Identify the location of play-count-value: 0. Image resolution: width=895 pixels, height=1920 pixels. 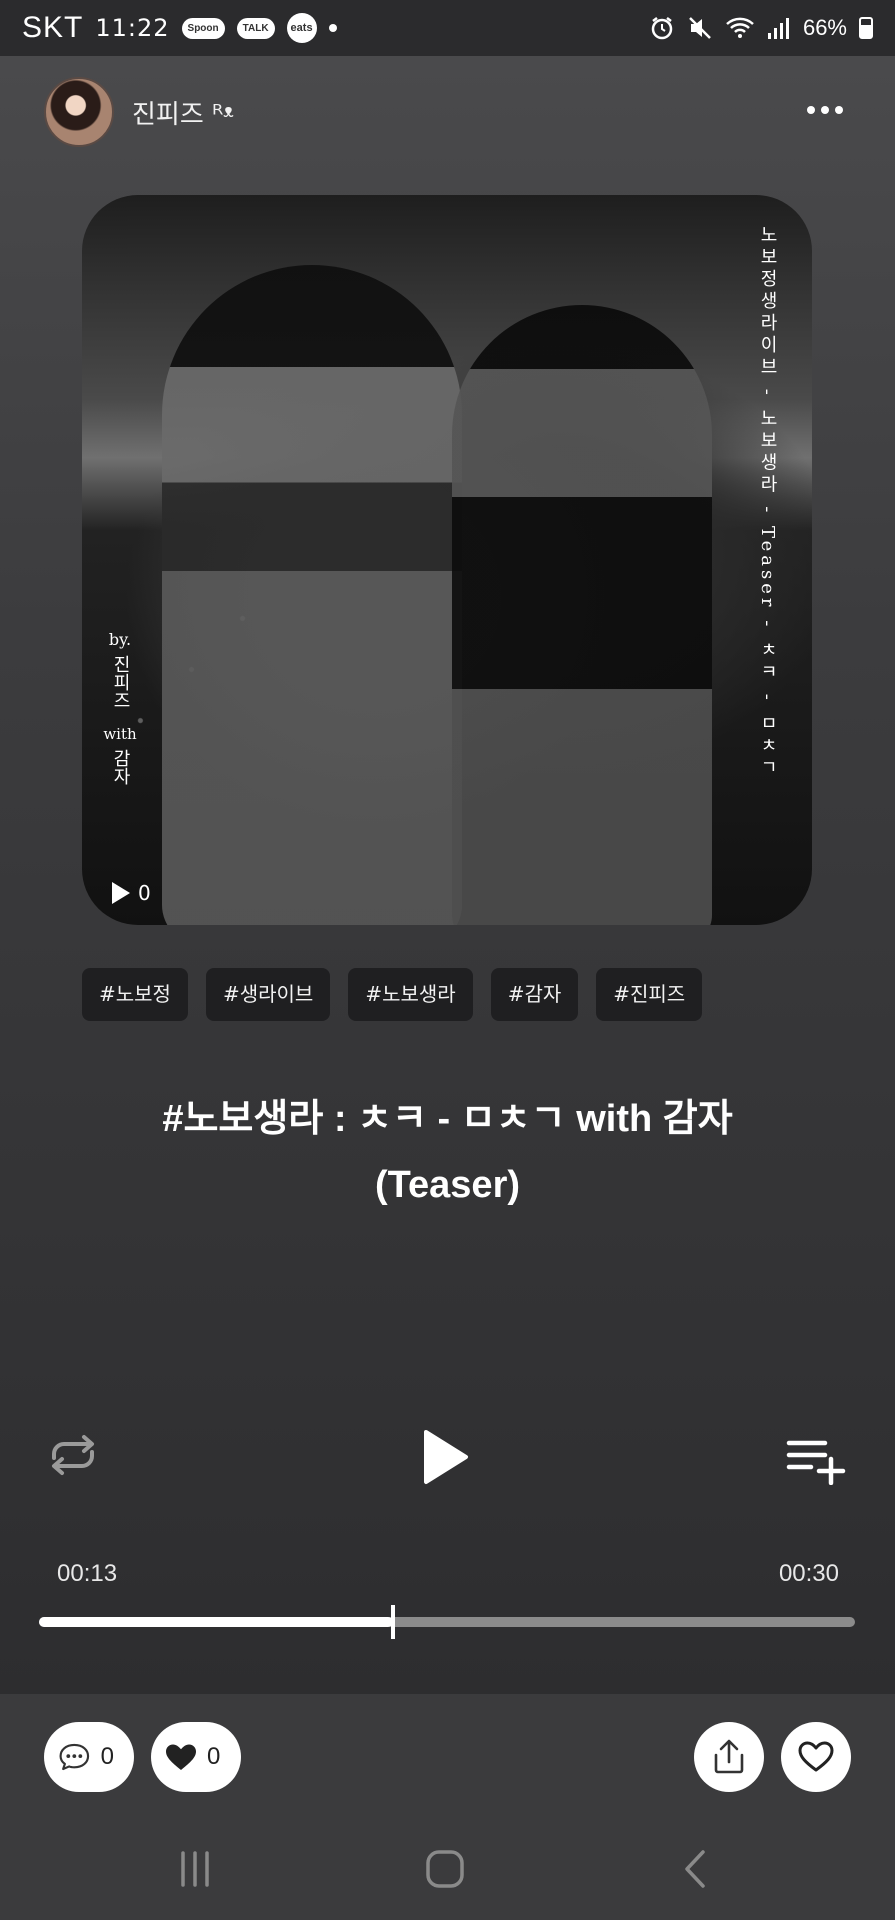
(144, 893).